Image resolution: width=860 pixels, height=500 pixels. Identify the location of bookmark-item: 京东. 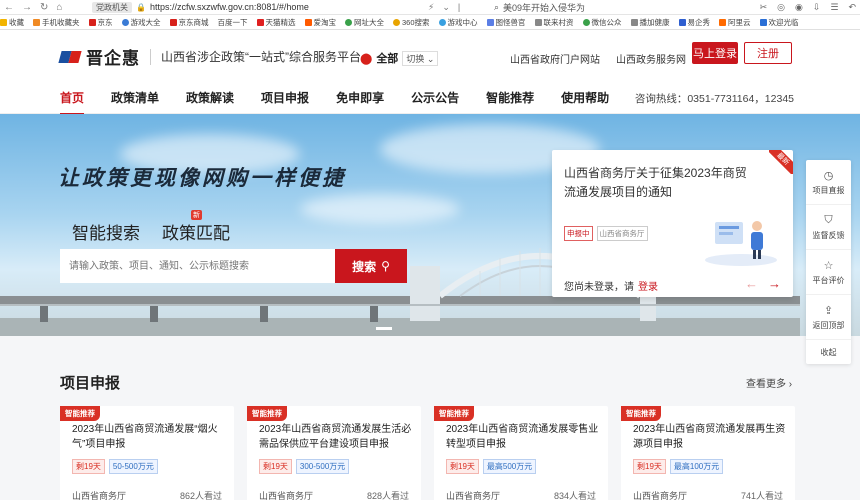
(100, 22).